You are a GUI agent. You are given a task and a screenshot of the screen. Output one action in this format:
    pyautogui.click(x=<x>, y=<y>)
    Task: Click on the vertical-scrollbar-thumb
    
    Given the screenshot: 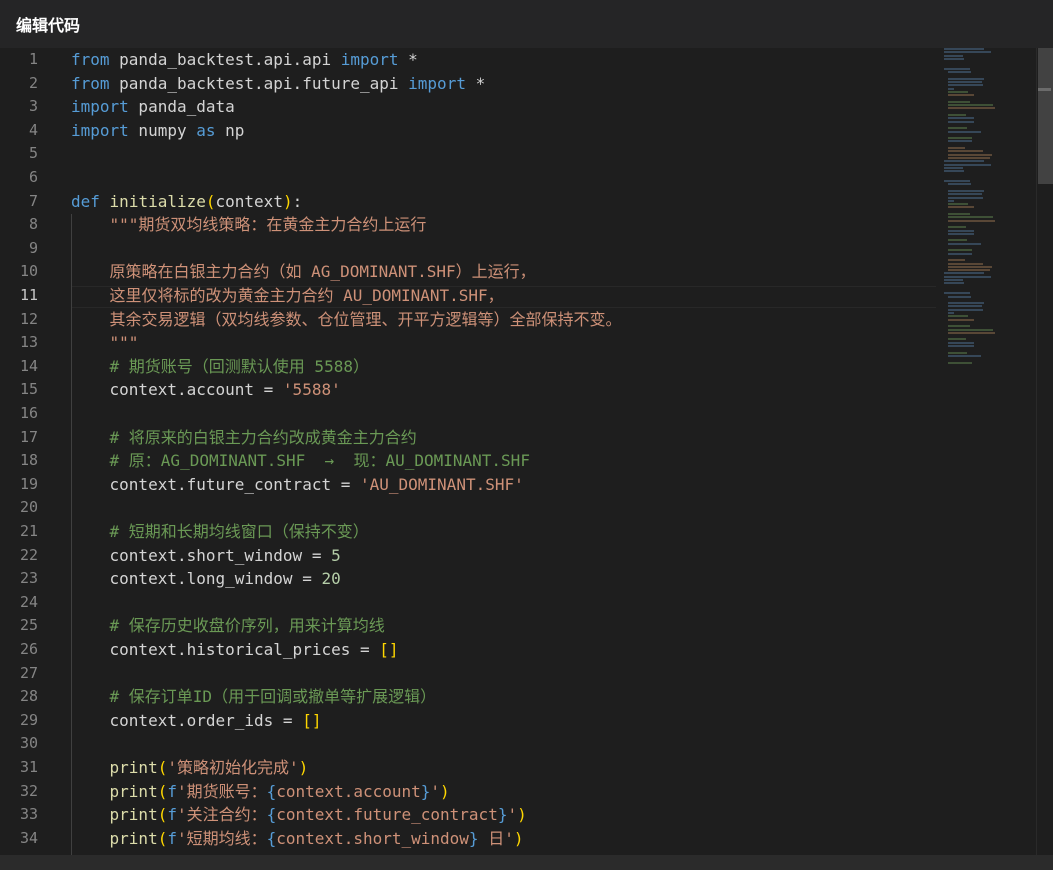 What is the action you would take?
    pyautogui.click(x=1045, y=116)
    